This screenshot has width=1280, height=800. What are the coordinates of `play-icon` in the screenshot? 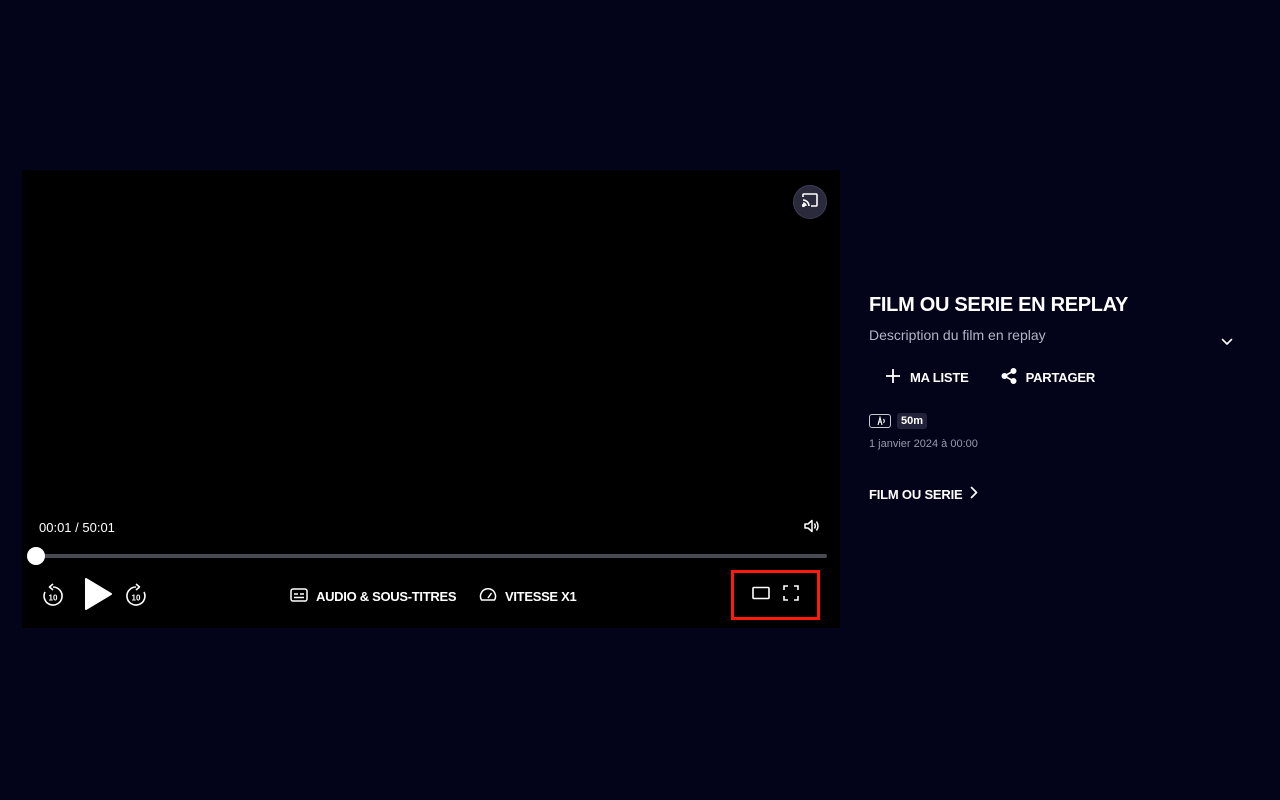 It's located at (98, 596).